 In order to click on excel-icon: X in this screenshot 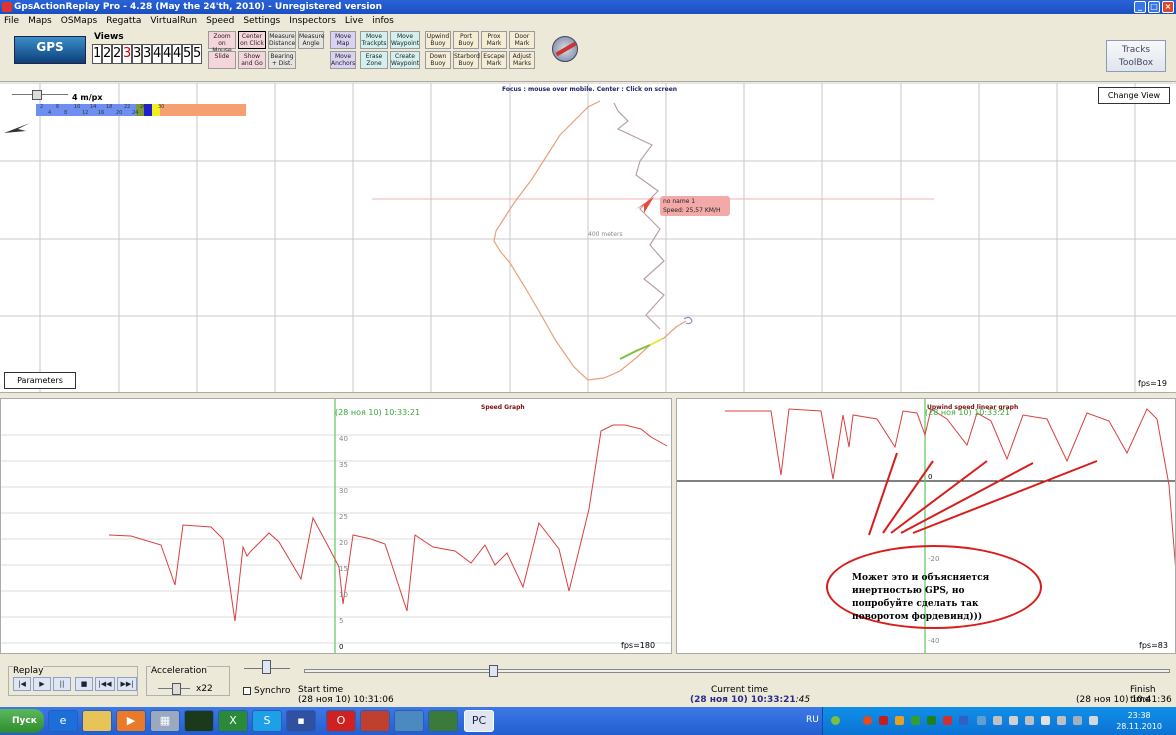, I will do `click(233, 721)`.